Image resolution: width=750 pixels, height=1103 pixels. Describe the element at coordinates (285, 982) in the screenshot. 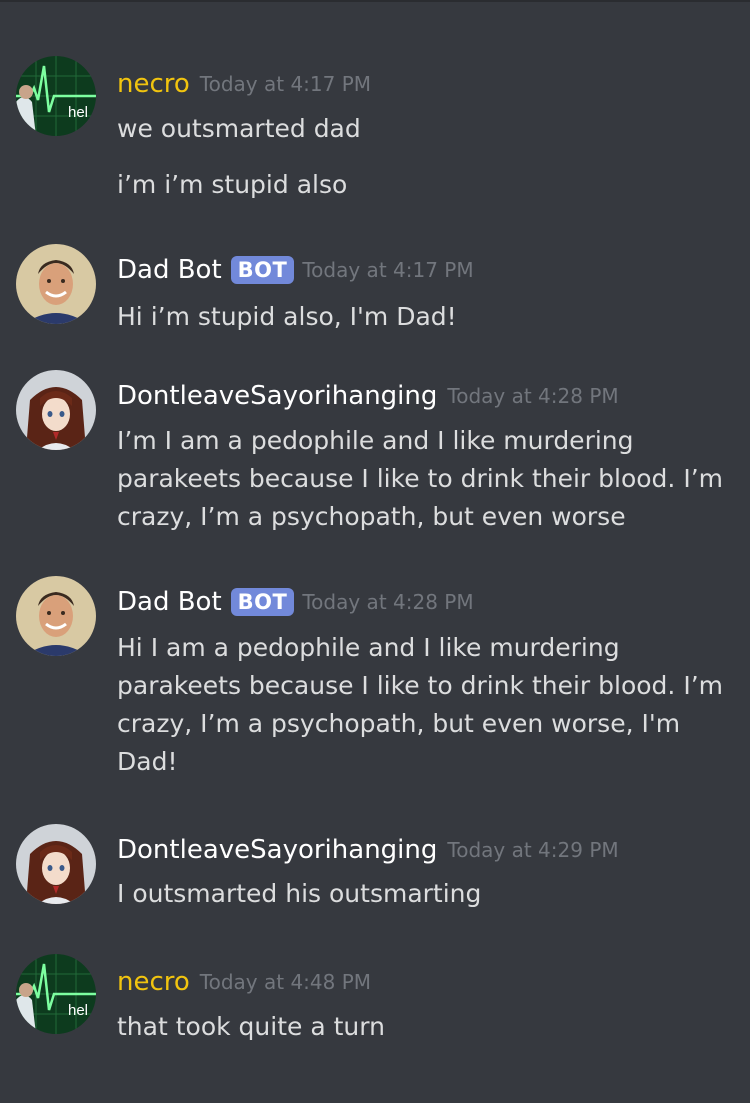

I see `timestamp: Today at 4:48 PM` at that location.